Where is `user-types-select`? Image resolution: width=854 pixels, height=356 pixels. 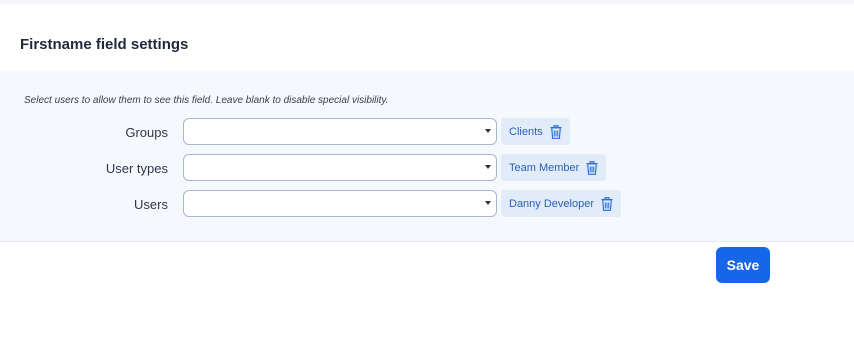
user-types-select is located at coordinates (340, 167).